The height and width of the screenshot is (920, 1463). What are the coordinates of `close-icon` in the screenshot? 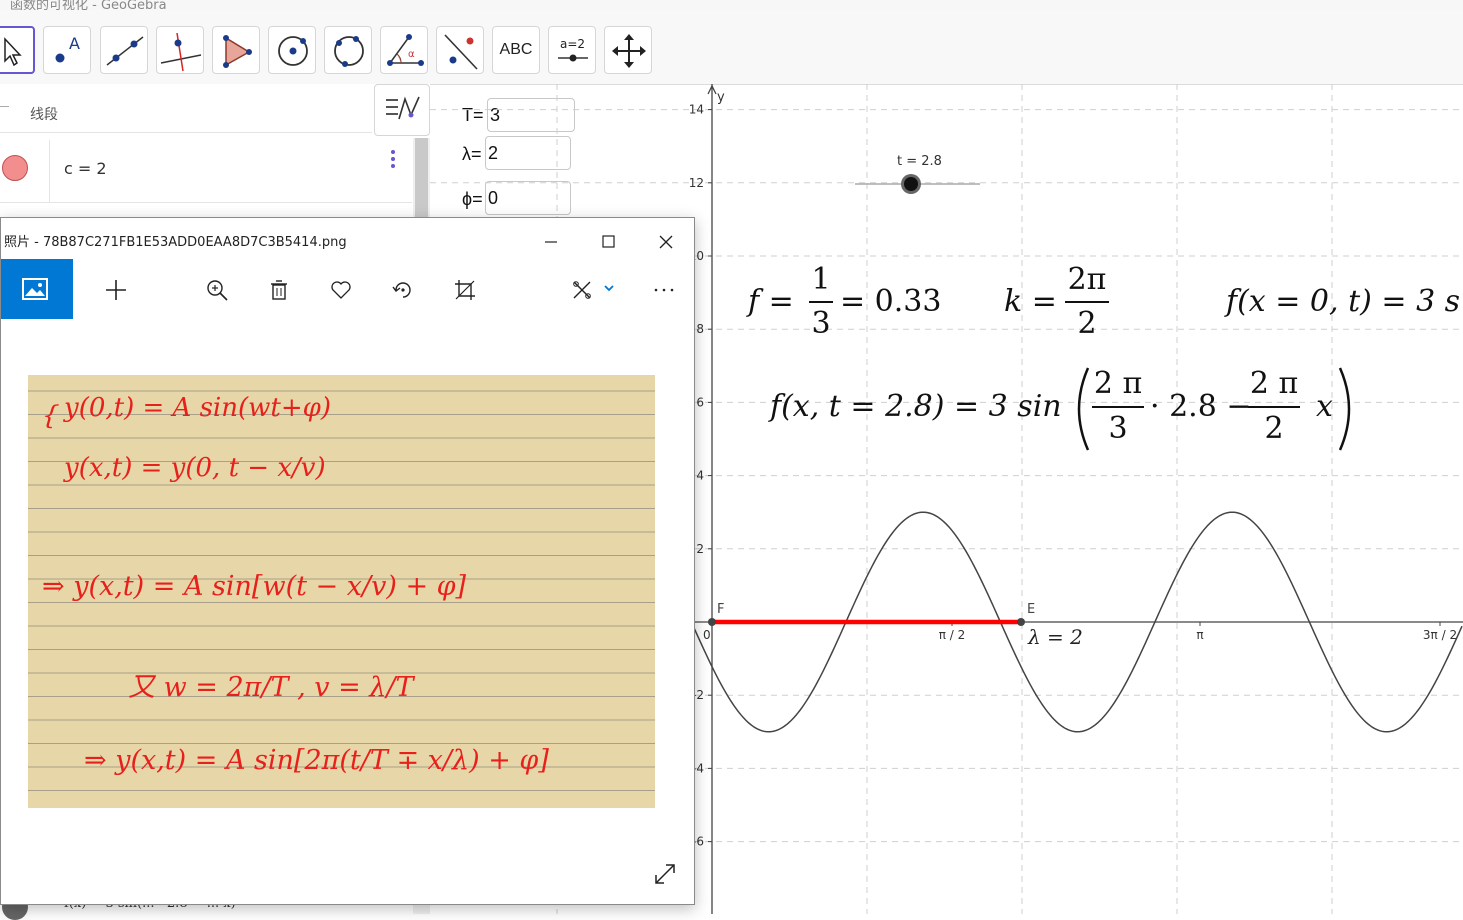 It's located at (666, 242).